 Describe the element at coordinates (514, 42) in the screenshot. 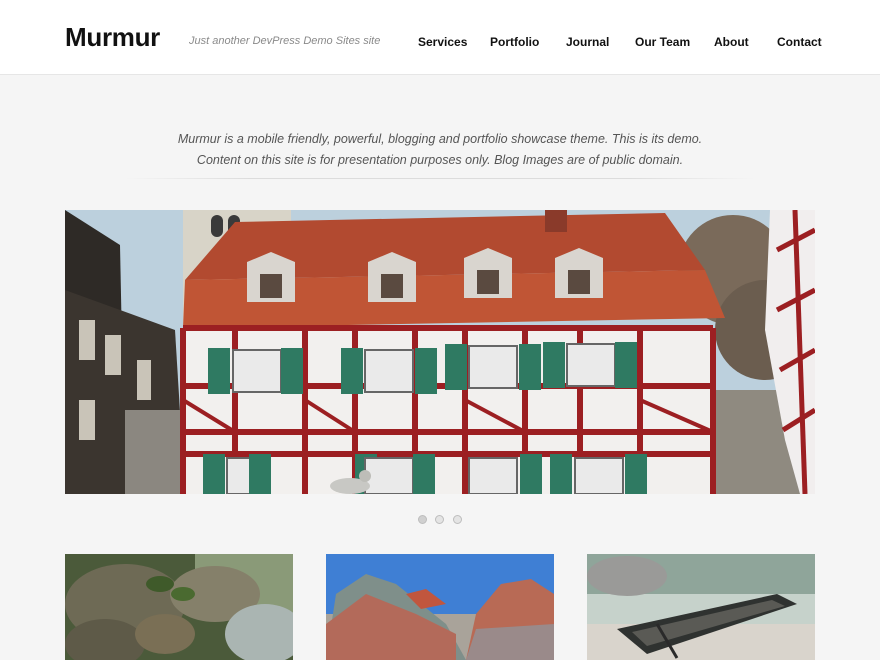

I see `nav-item-portfolio: Portfolio` at that location.